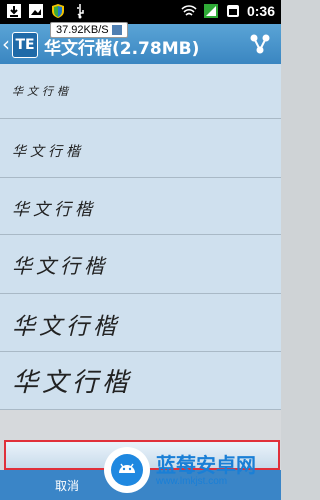 This screenshot has height=500, width=320. I want to click on status-left-icons, so click(47, 11).